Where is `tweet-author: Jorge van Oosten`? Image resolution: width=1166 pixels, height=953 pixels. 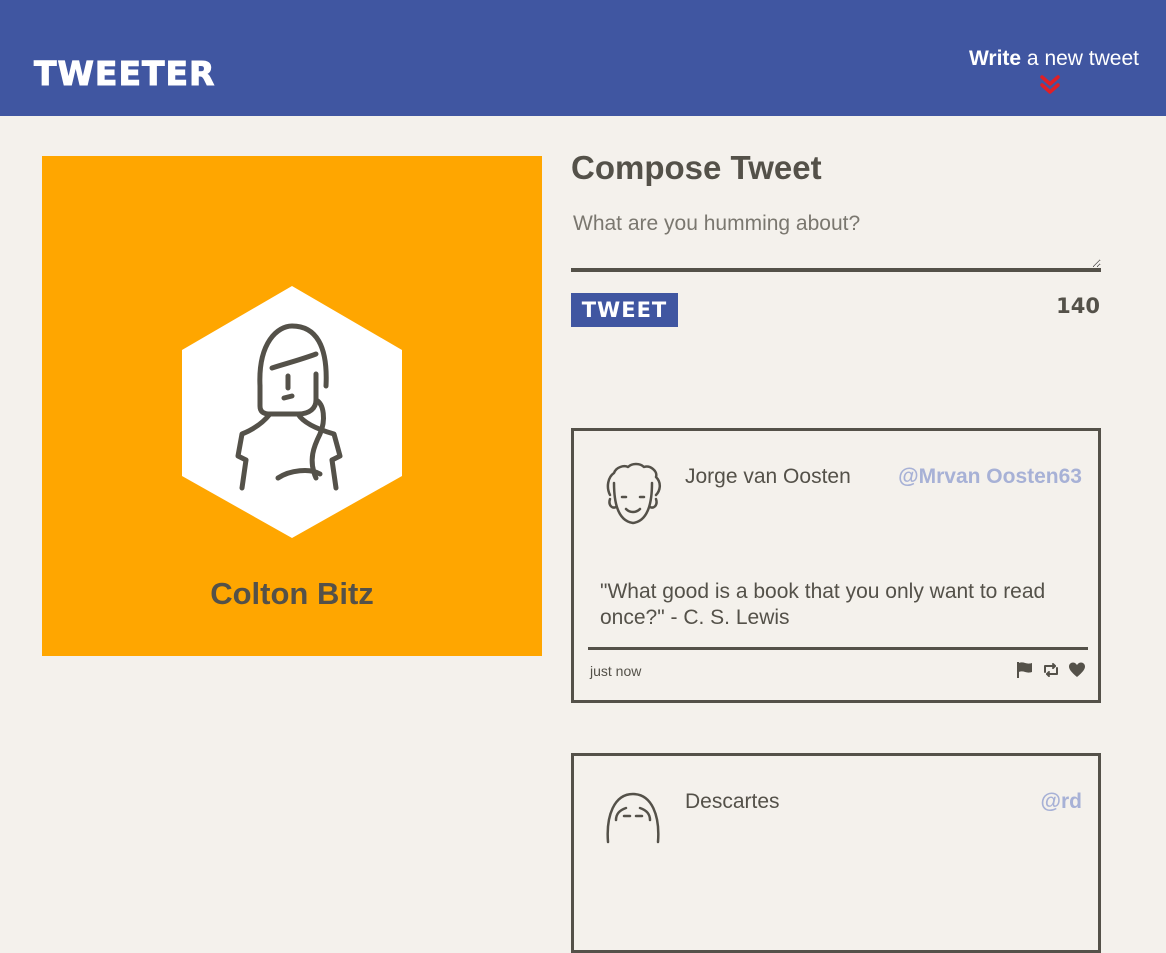
tweet-author: Jorge van Oosten is located at coordinates (768, 476).